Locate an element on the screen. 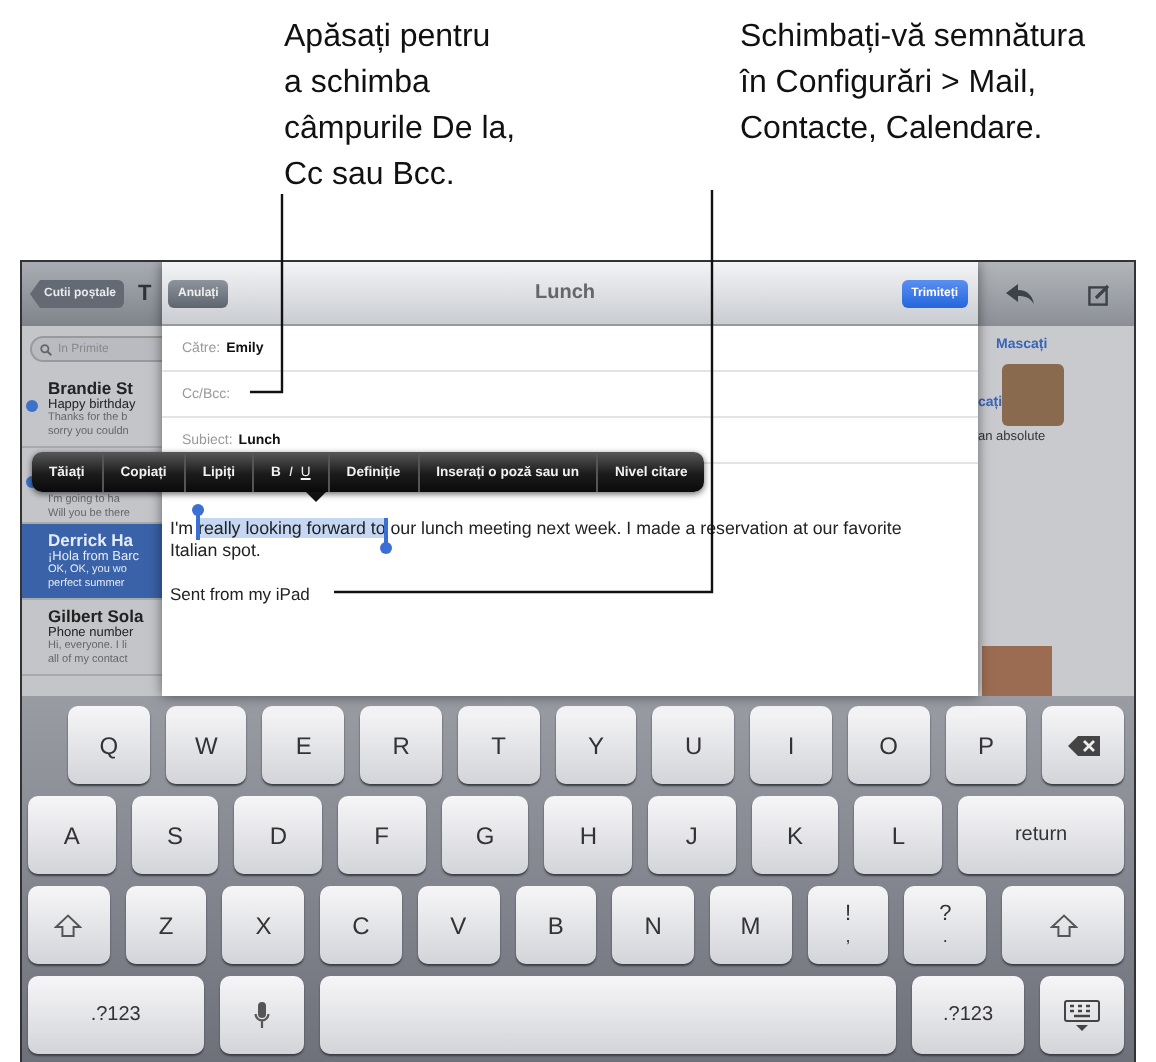 The height and width of the screenshot is (1062, 1156). reply-icon is located at coordinates (1019, 294).